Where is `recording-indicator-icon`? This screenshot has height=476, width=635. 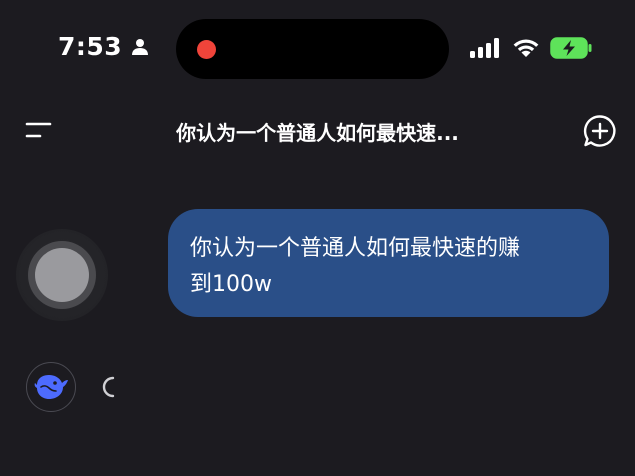
recording-indicator-icon is located at coordinates (206, 49).